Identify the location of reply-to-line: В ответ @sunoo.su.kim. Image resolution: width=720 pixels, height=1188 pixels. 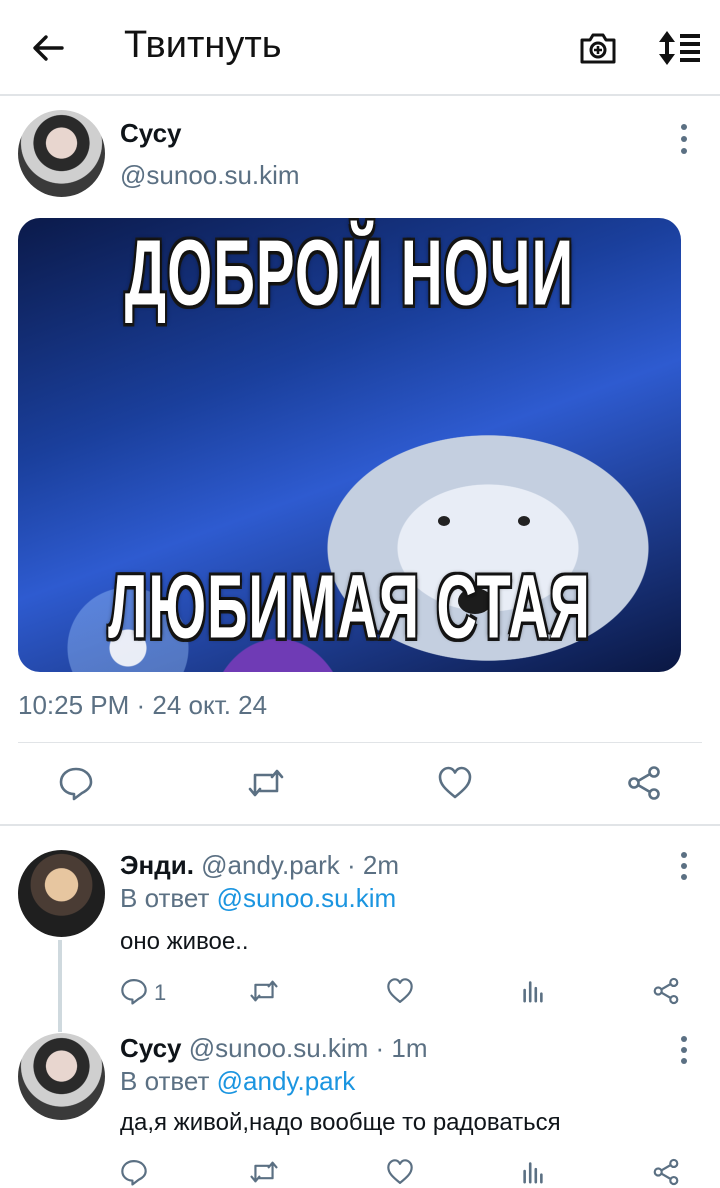
(258, 898).